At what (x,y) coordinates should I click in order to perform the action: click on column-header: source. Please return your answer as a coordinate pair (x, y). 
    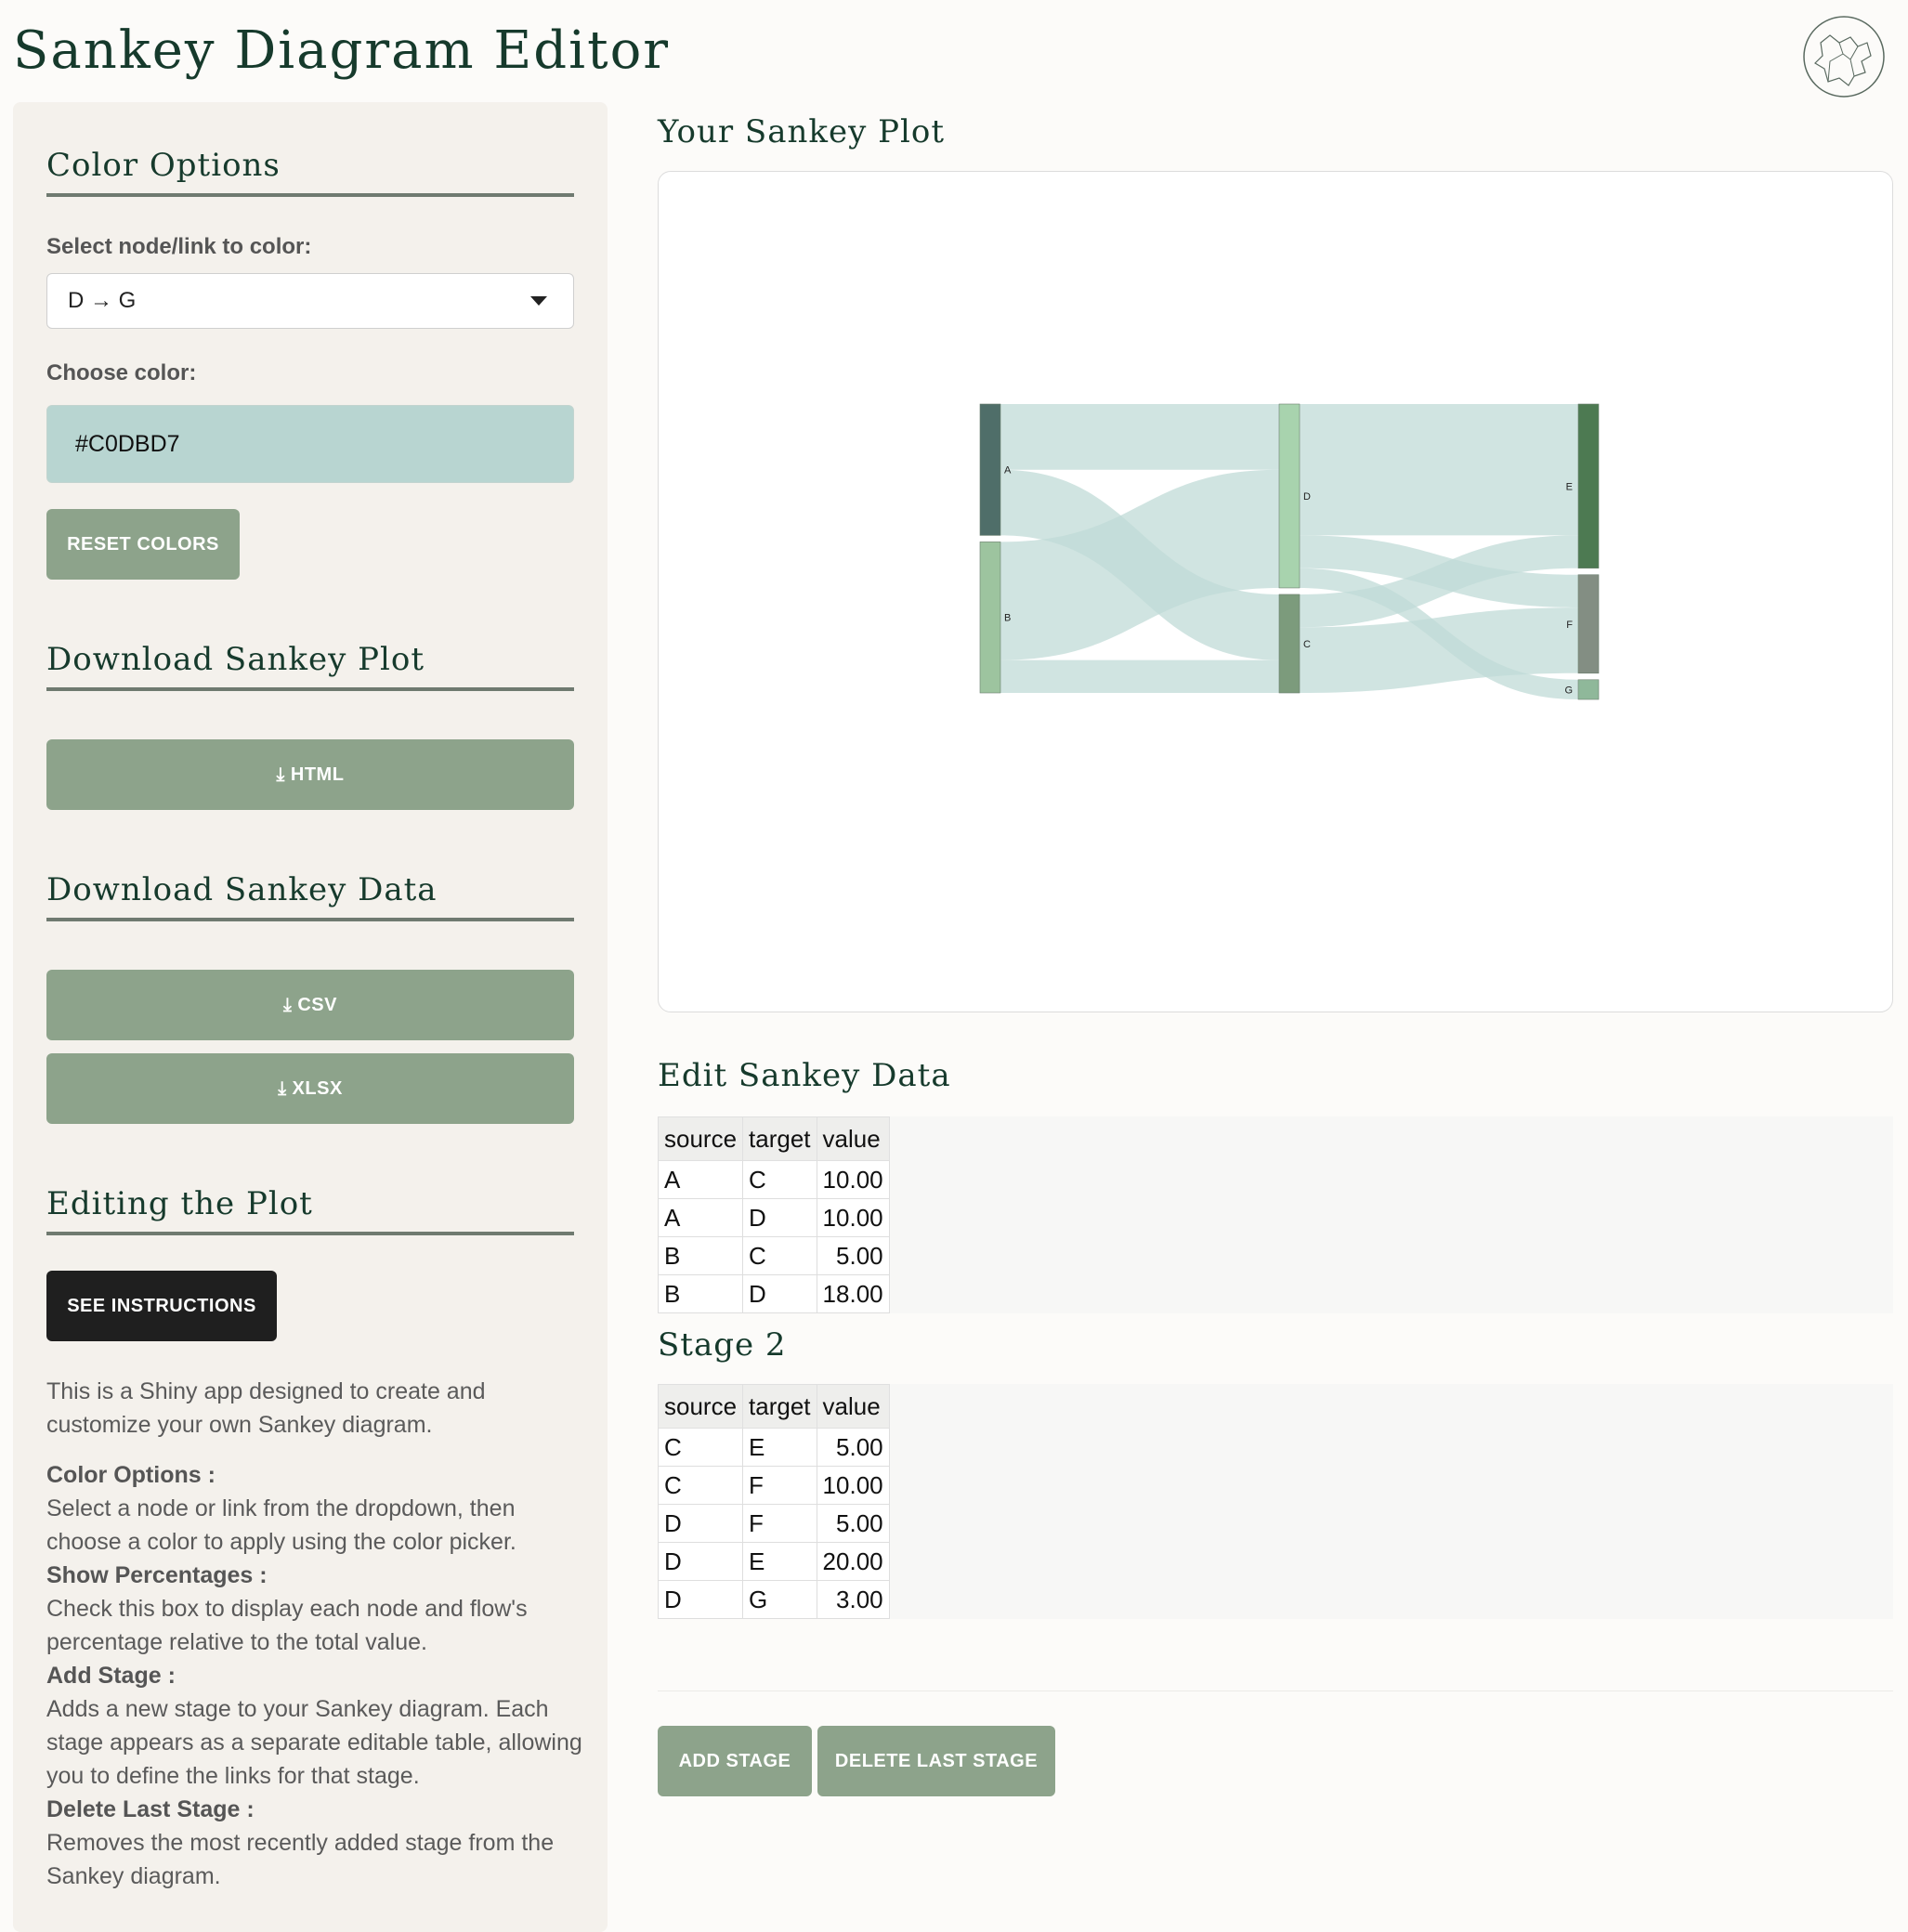
    Looking at the image, I should click on (700, 1406).